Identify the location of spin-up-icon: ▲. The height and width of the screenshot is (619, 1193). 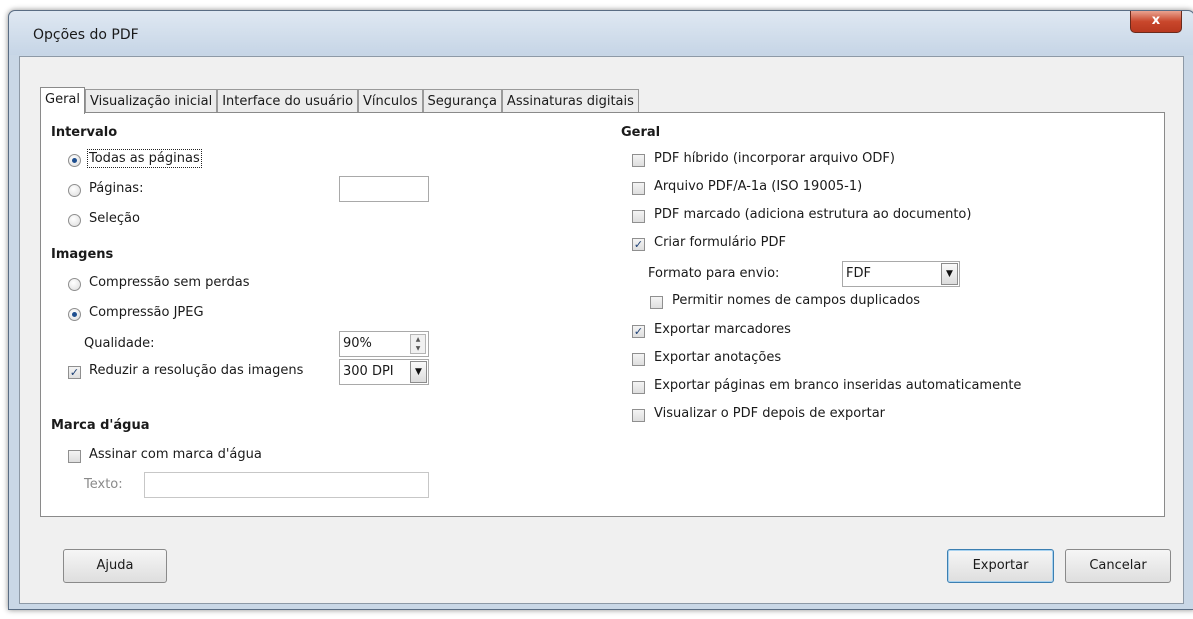
(418, 339).